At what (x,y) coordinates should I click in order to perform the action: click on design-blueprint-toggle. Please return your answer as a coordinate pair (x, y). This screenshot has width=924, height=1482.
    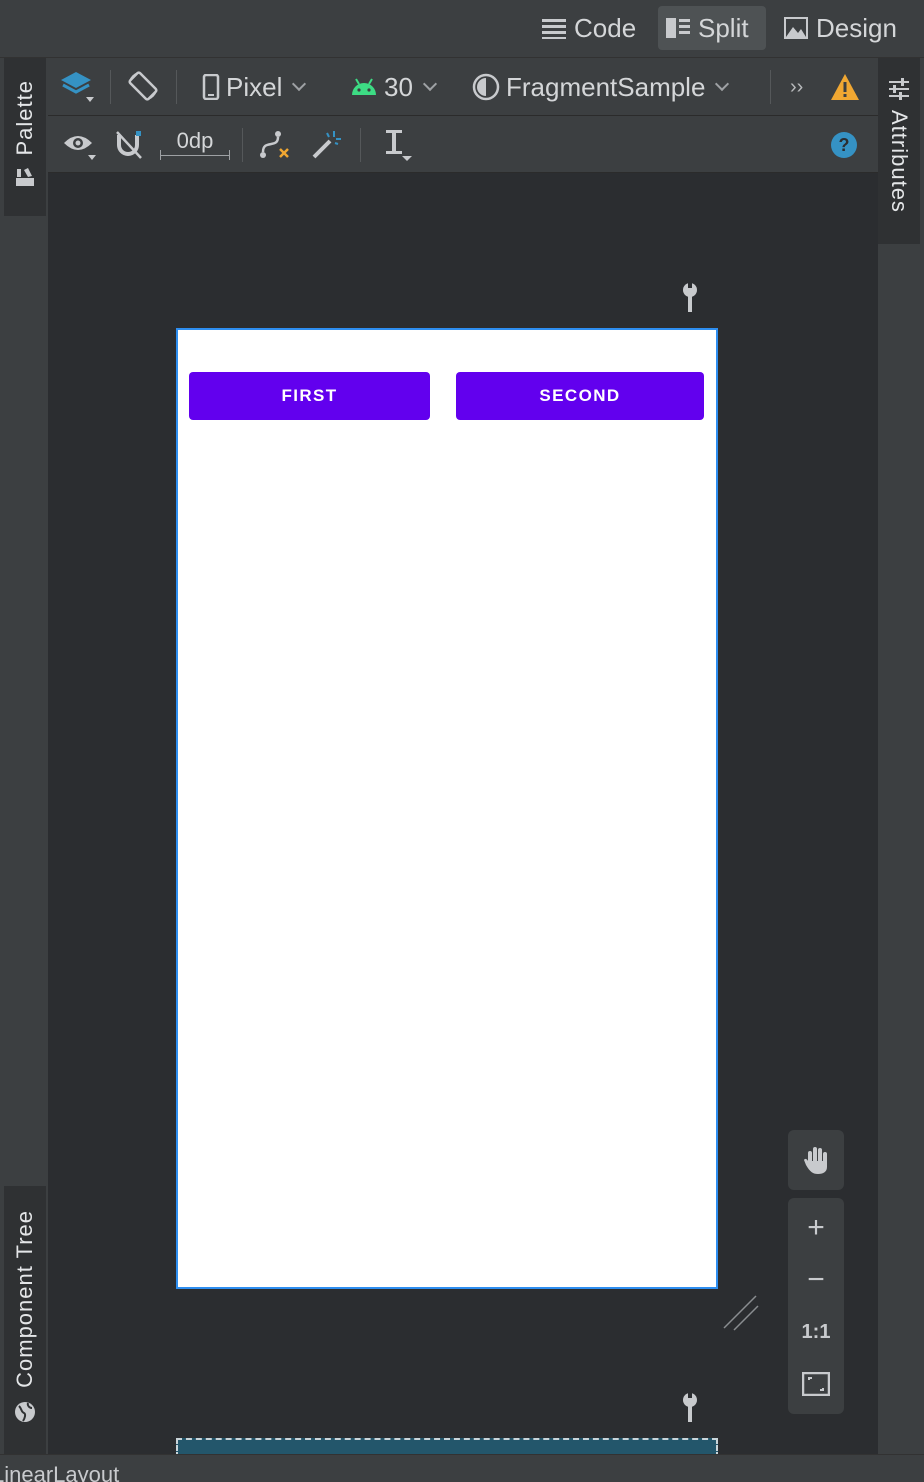
    Looking at the image, I should click on (78, 87).